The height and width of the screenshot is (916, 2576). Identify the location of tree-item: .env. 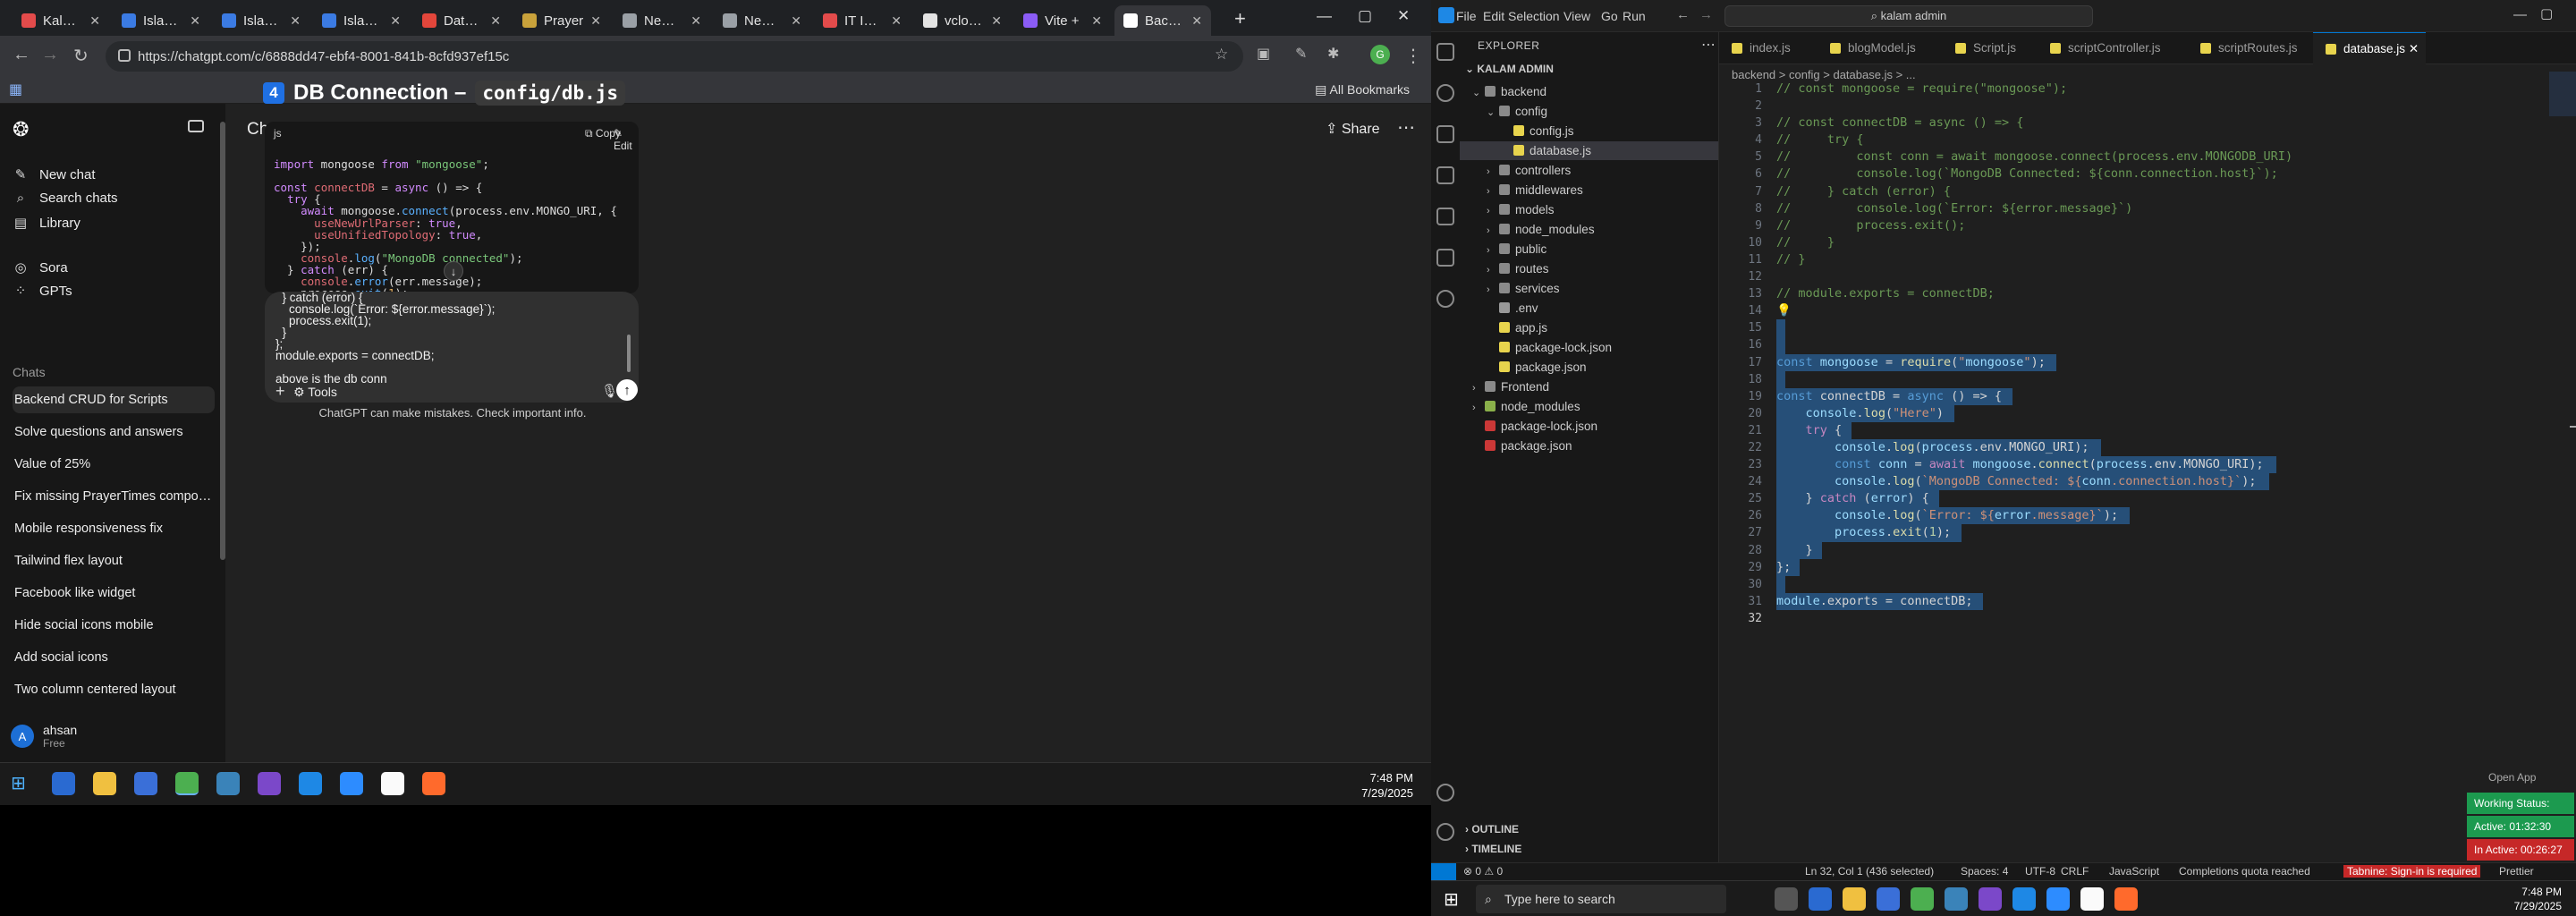
(1499, 308).